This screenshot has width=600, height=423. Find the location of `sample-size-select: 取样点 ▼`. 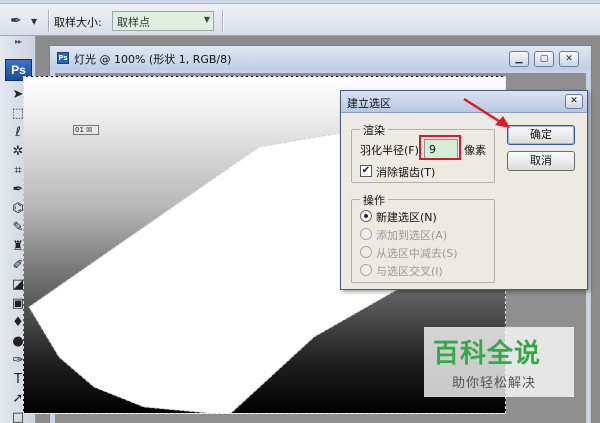

sample-size-select: 取样点 ▼ is located at coordinates (163, 21).